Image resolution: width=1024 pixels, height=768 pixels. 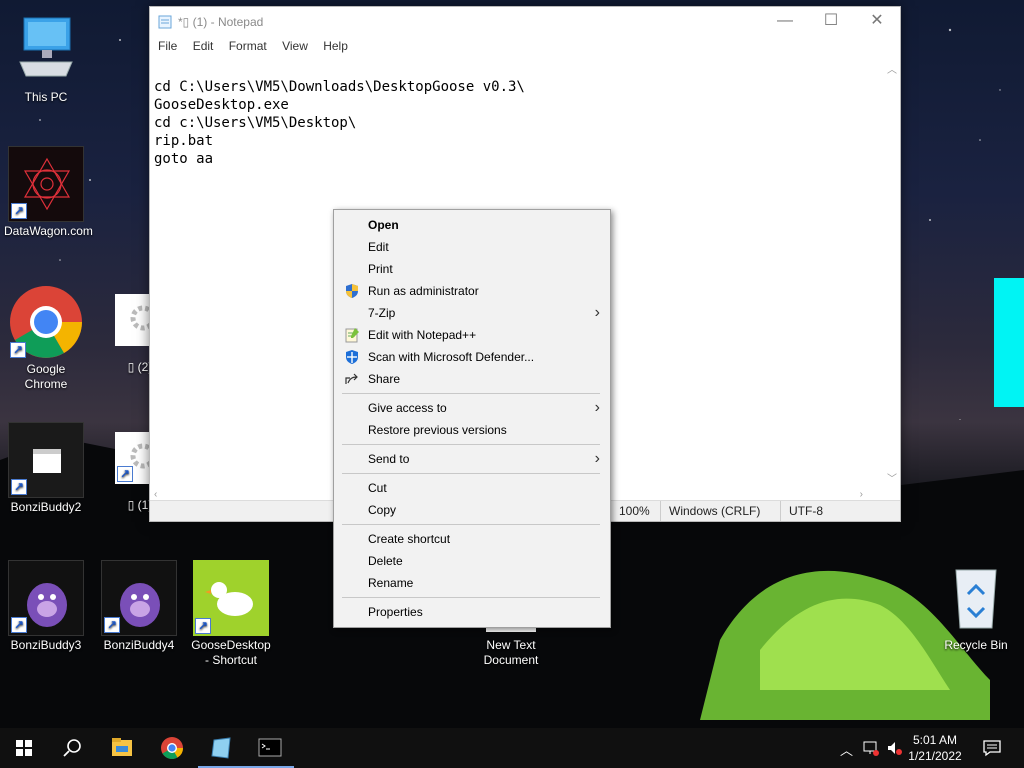 What do you see at coordinates (248, 46) in the screenshot?
I see `menu-format: Format` at bounding box center [248, 46].